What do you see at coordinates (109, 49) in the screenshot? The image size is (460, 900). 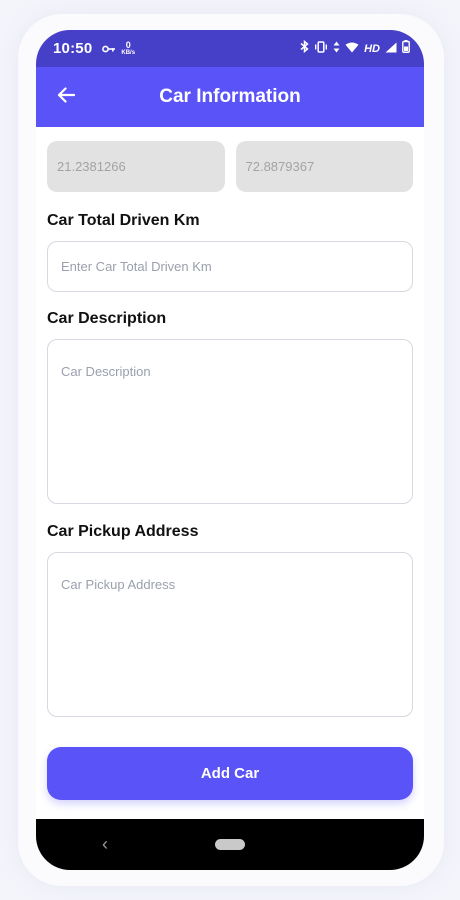 I see `vpn-key-icon` at bounding box center [109, 49].